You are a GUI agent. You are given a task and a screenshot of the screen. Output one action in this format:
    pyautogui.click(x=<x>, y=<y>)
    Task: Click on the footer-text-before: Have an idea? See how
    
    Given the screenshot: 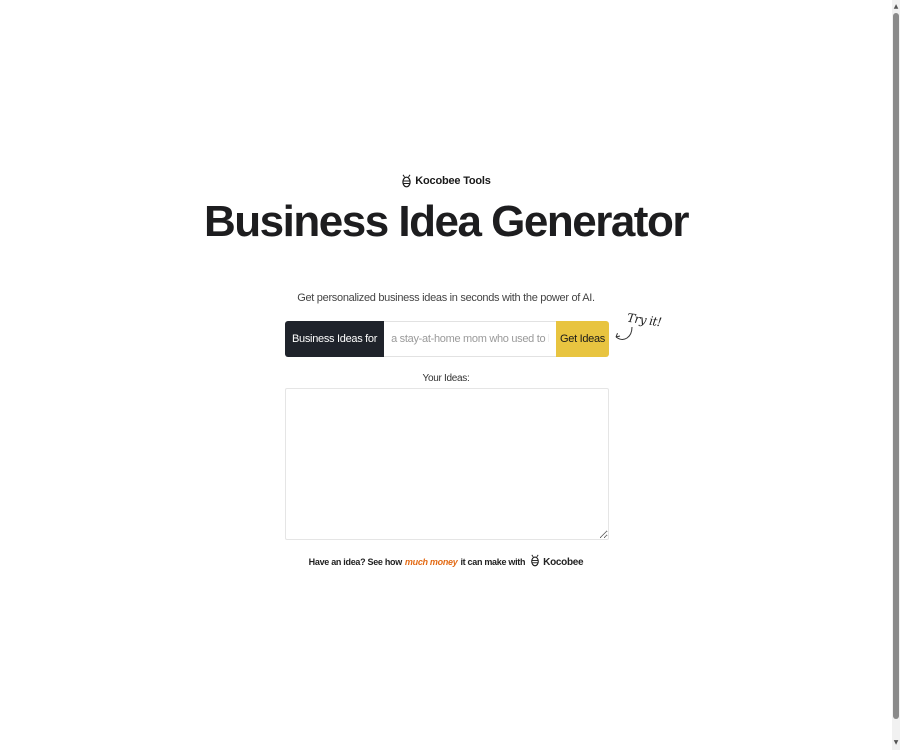 What is the action you would take?
    pyautogui.click(x=355, y=562)
    